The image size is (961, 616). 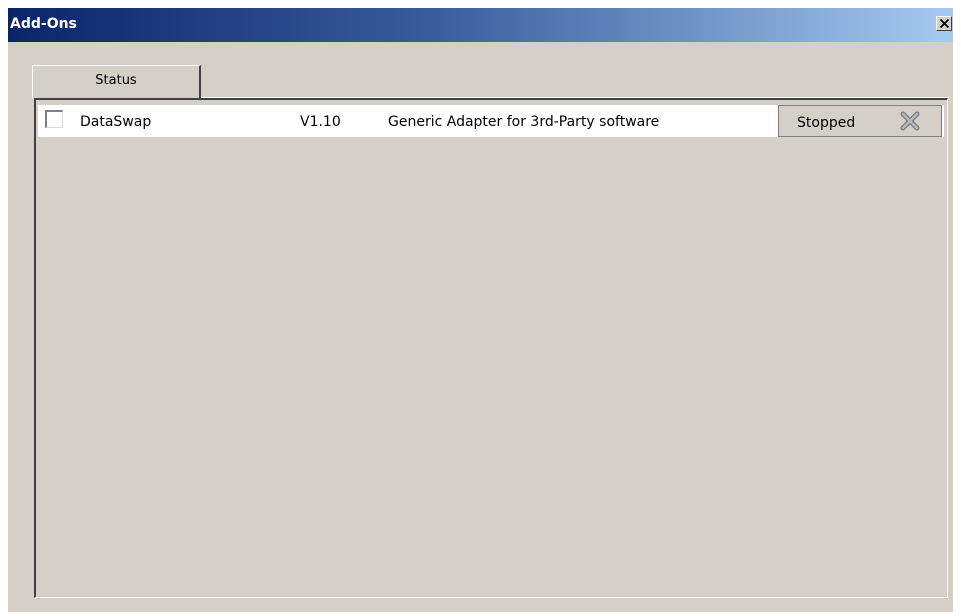 What do you see at coordinates (54, 119) in the screenshot?
I see `addon-enable-checkbox` at bounding box center [54, 119].